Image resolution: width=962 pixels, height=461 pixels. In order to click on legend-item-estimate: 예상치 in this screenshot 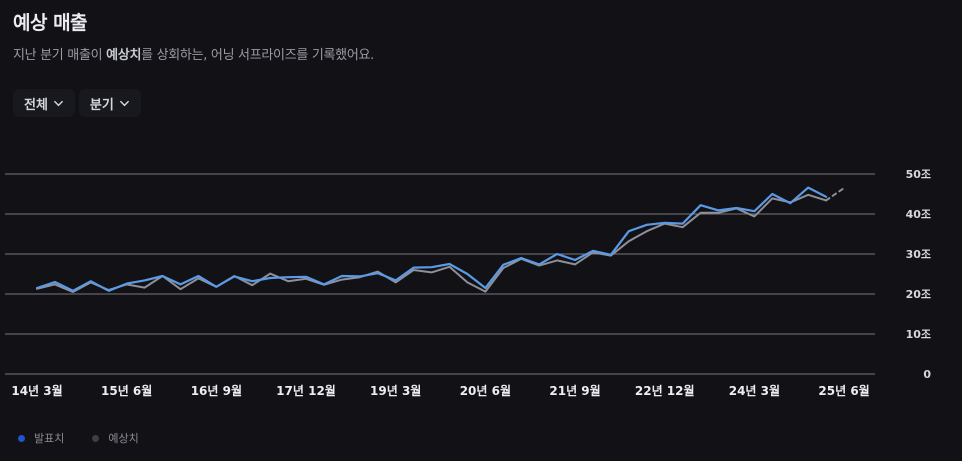, I will do `click(115, 438)`.